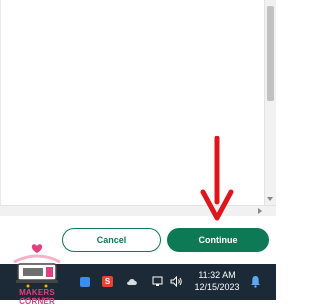 This screenshot has width=320, height=306. Describe the element at coordinates (176, 281) in the screenshot. I see `volume-icon` at that location.